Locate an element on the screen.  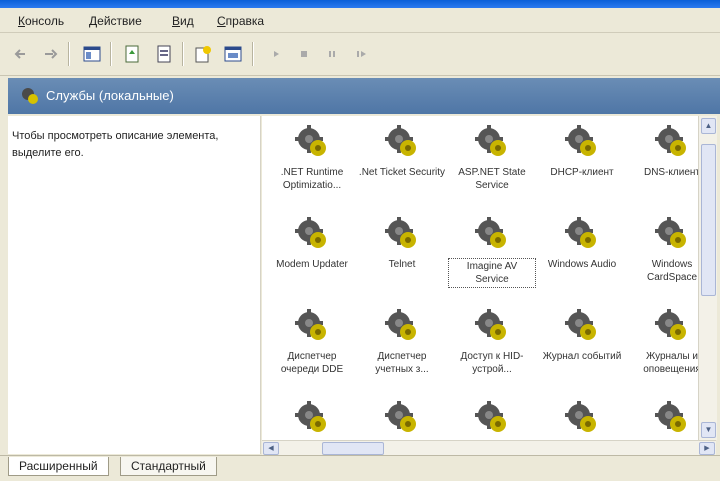
service-label: Журналы и оповещения is located at coordinates (670, 363).